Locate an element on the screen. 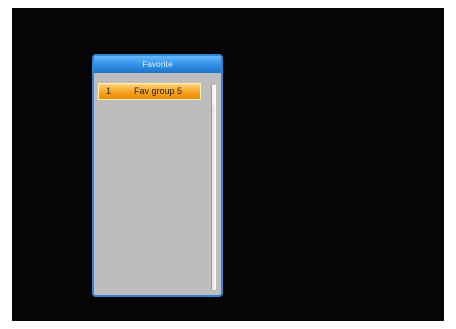 The image size is (456, 329). group-number: 1 is located at coordinates (109, 91).